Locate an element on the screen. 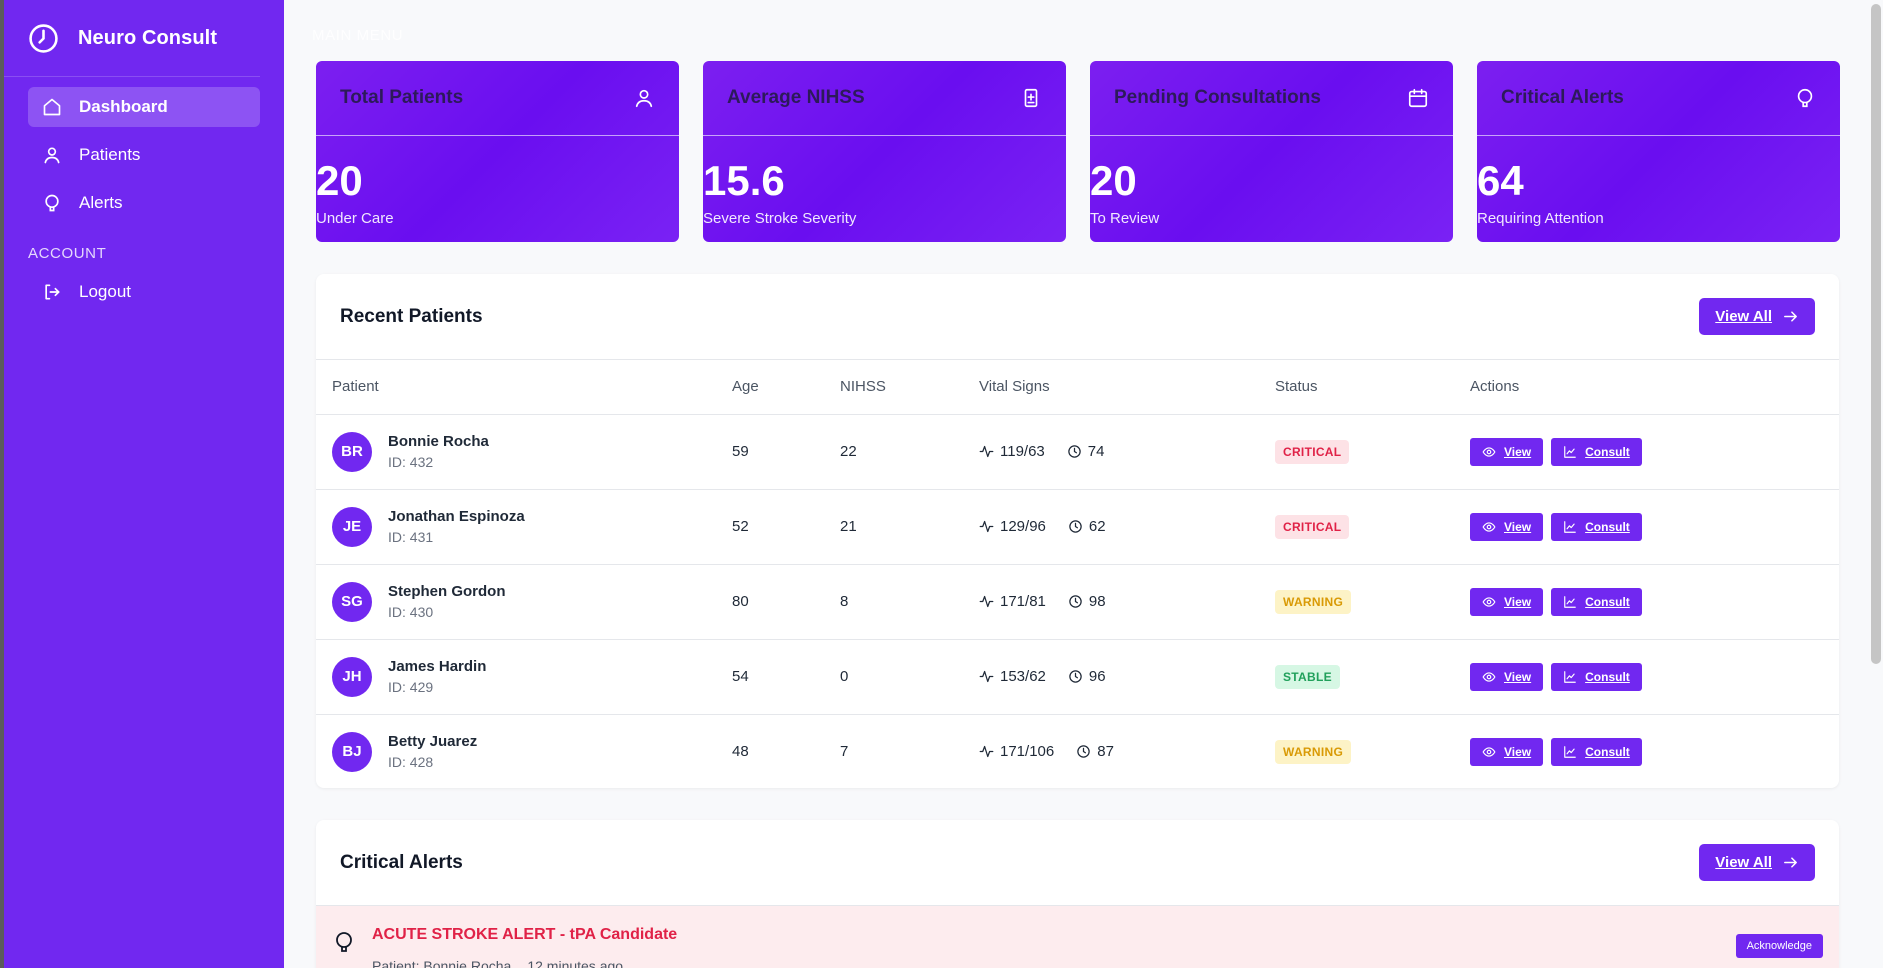  vitals-cell: 171/106 87 is located at coordinates (1127, 751).